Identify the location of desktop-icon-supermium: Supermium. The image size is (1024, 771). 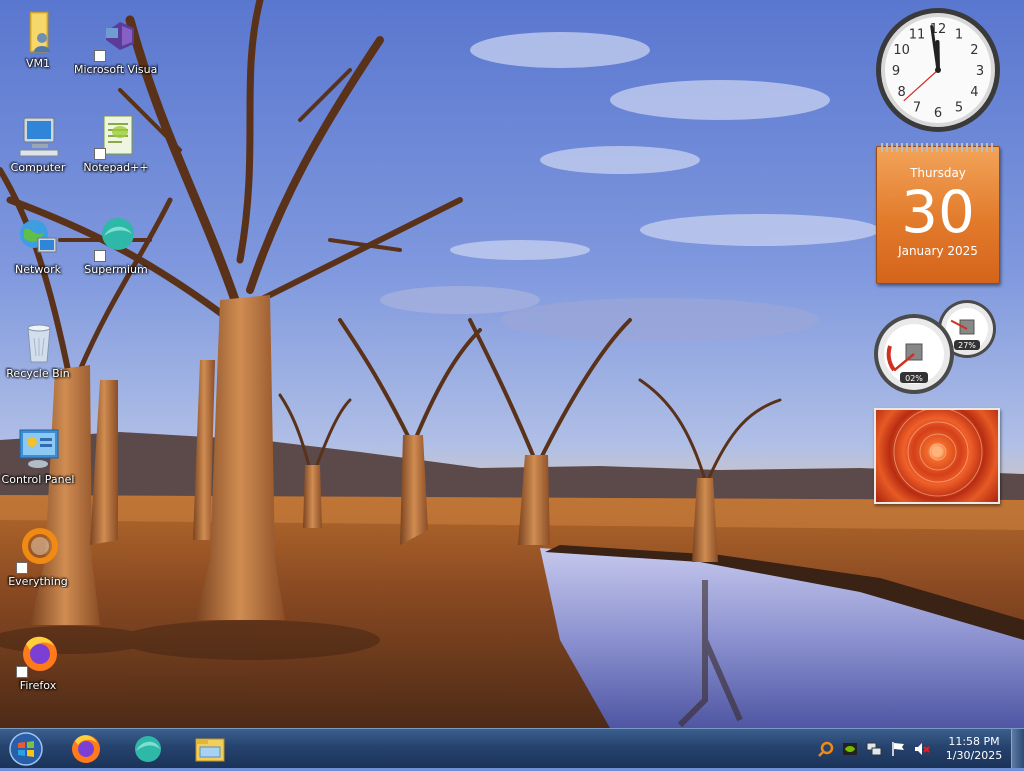
(116, 245).